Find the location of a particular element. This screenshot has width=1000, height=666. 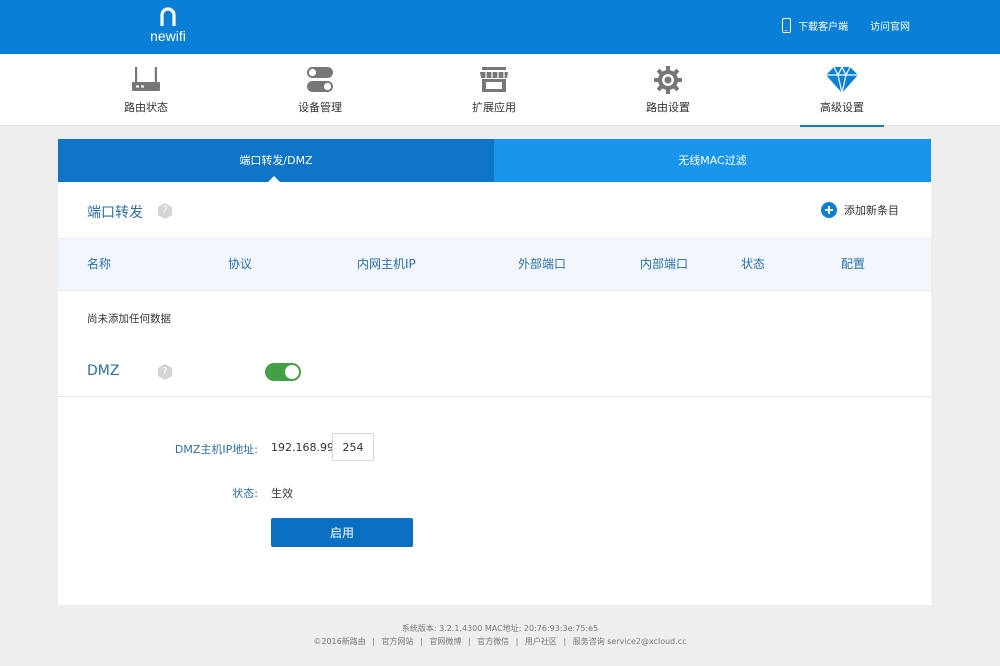

nav-item-device-management: 设备管理 is located at coordinates (320, 90).